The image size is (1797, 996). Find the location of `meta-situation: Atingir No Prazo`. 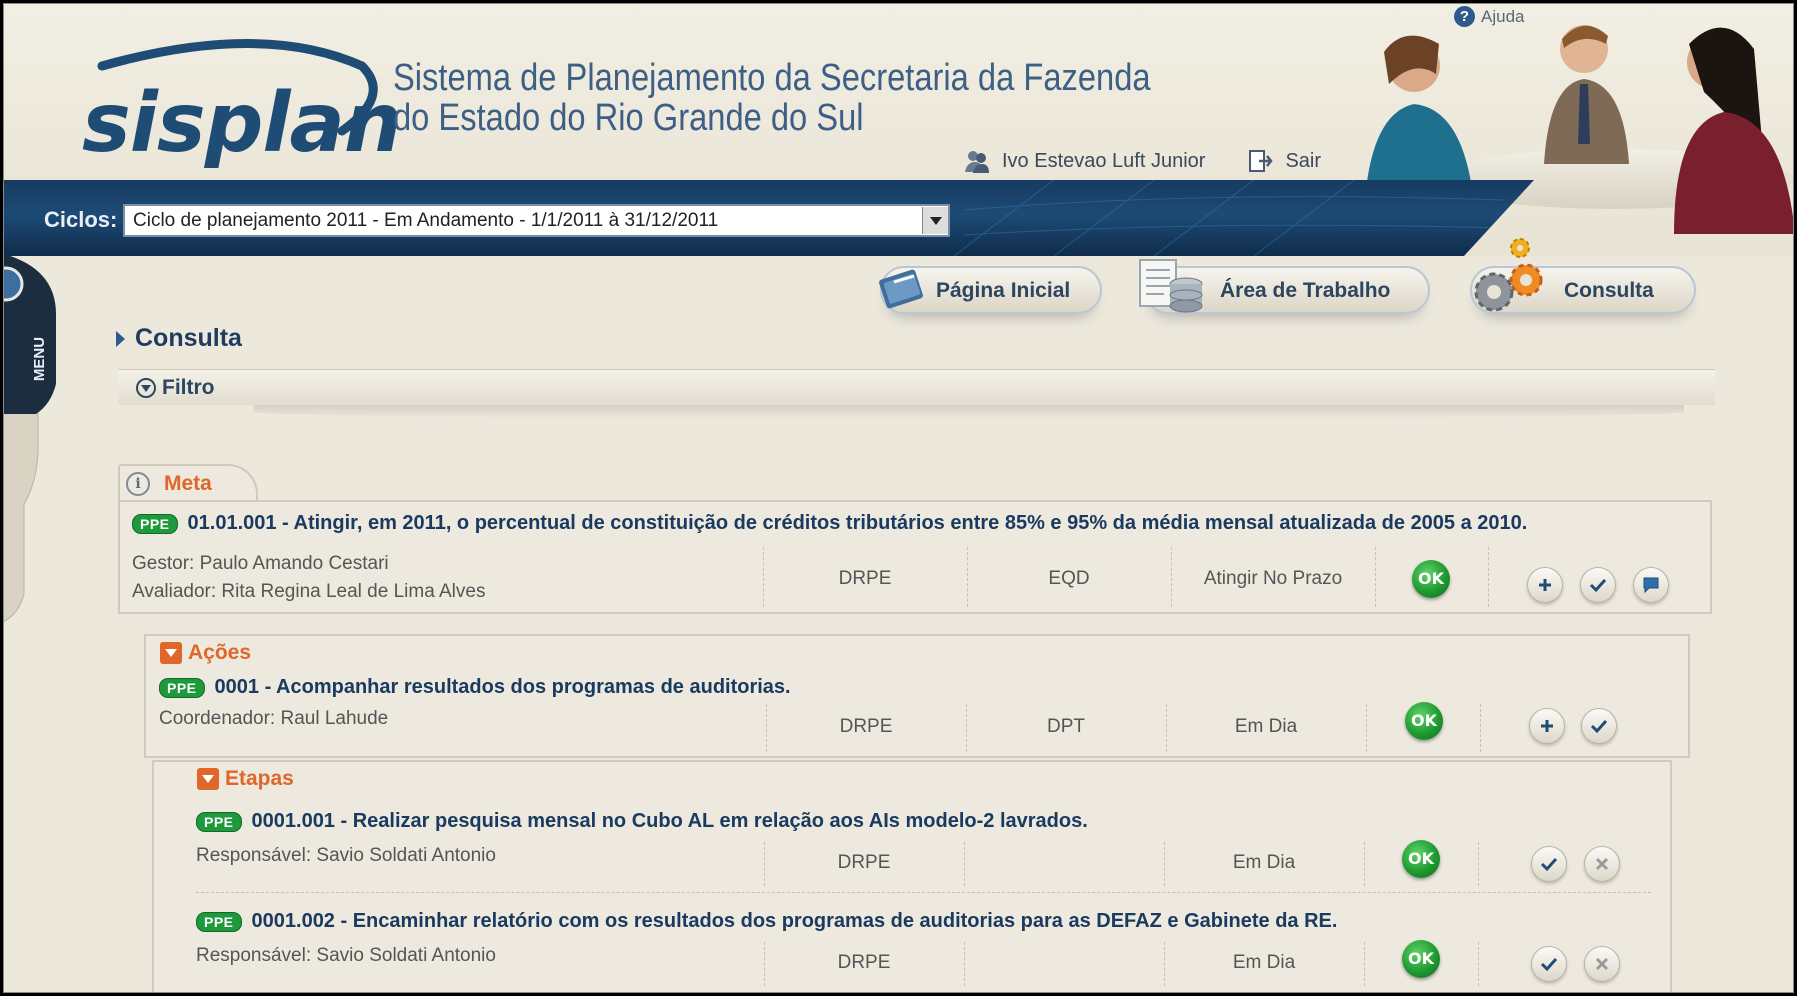

meta-situation: Atingir No Prazo is located at coordinates (1273, 578).